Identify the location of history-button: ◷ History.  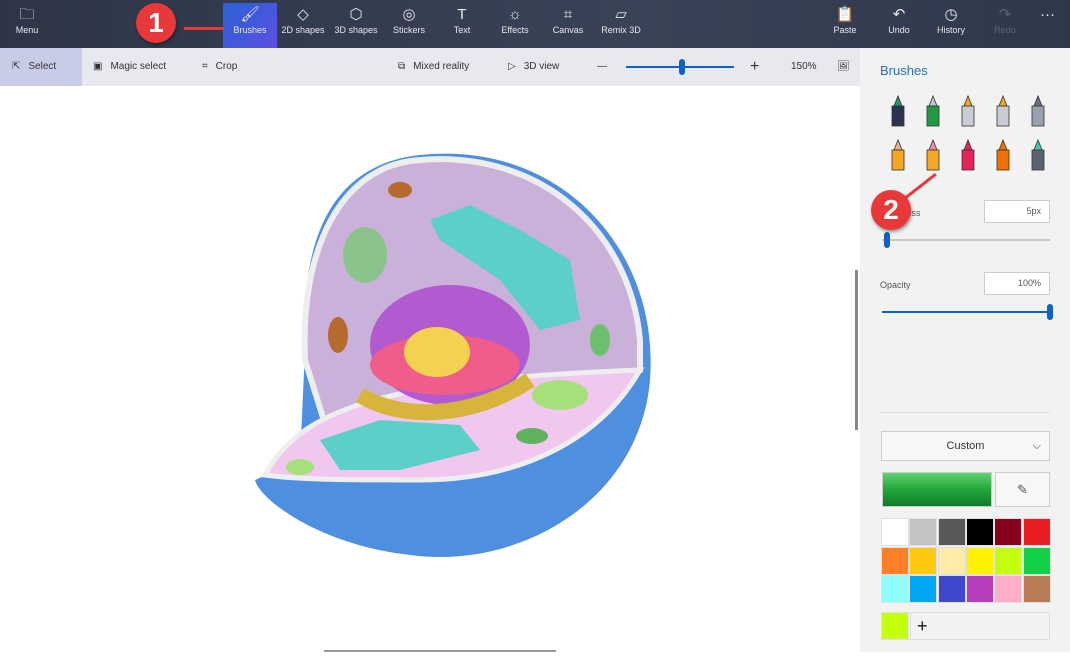
(951, 25).